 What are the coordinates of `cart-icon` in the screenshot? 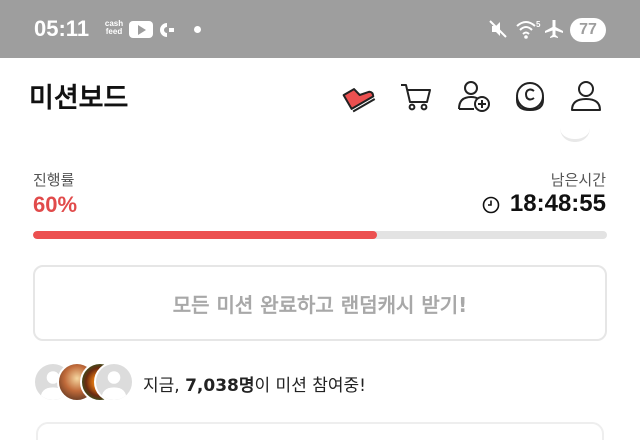 It's located at (416, 96).